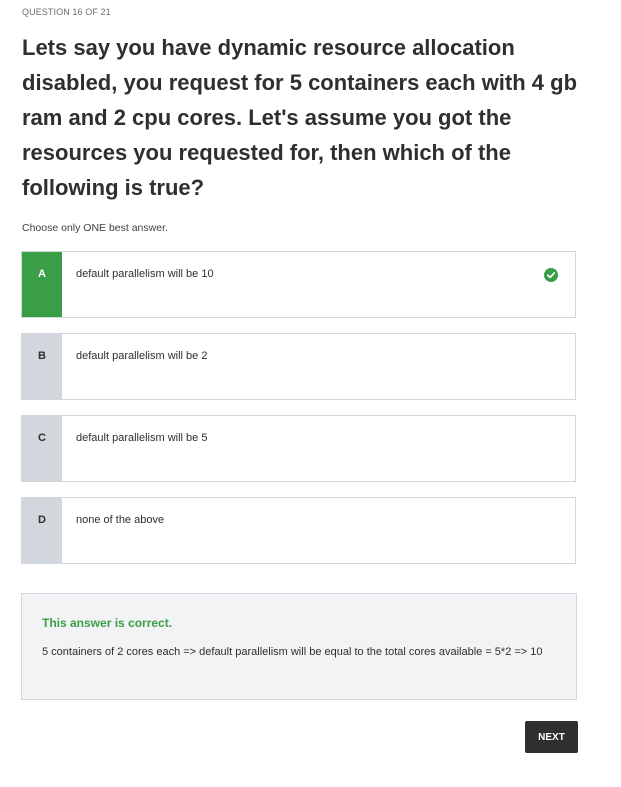 The height and width of the screenshot is (787, 621). What do you see at coordinates (142, 438) in the screenshot?
I see `option-label: default parallelism will be 5` at bounding box center [142, 438].